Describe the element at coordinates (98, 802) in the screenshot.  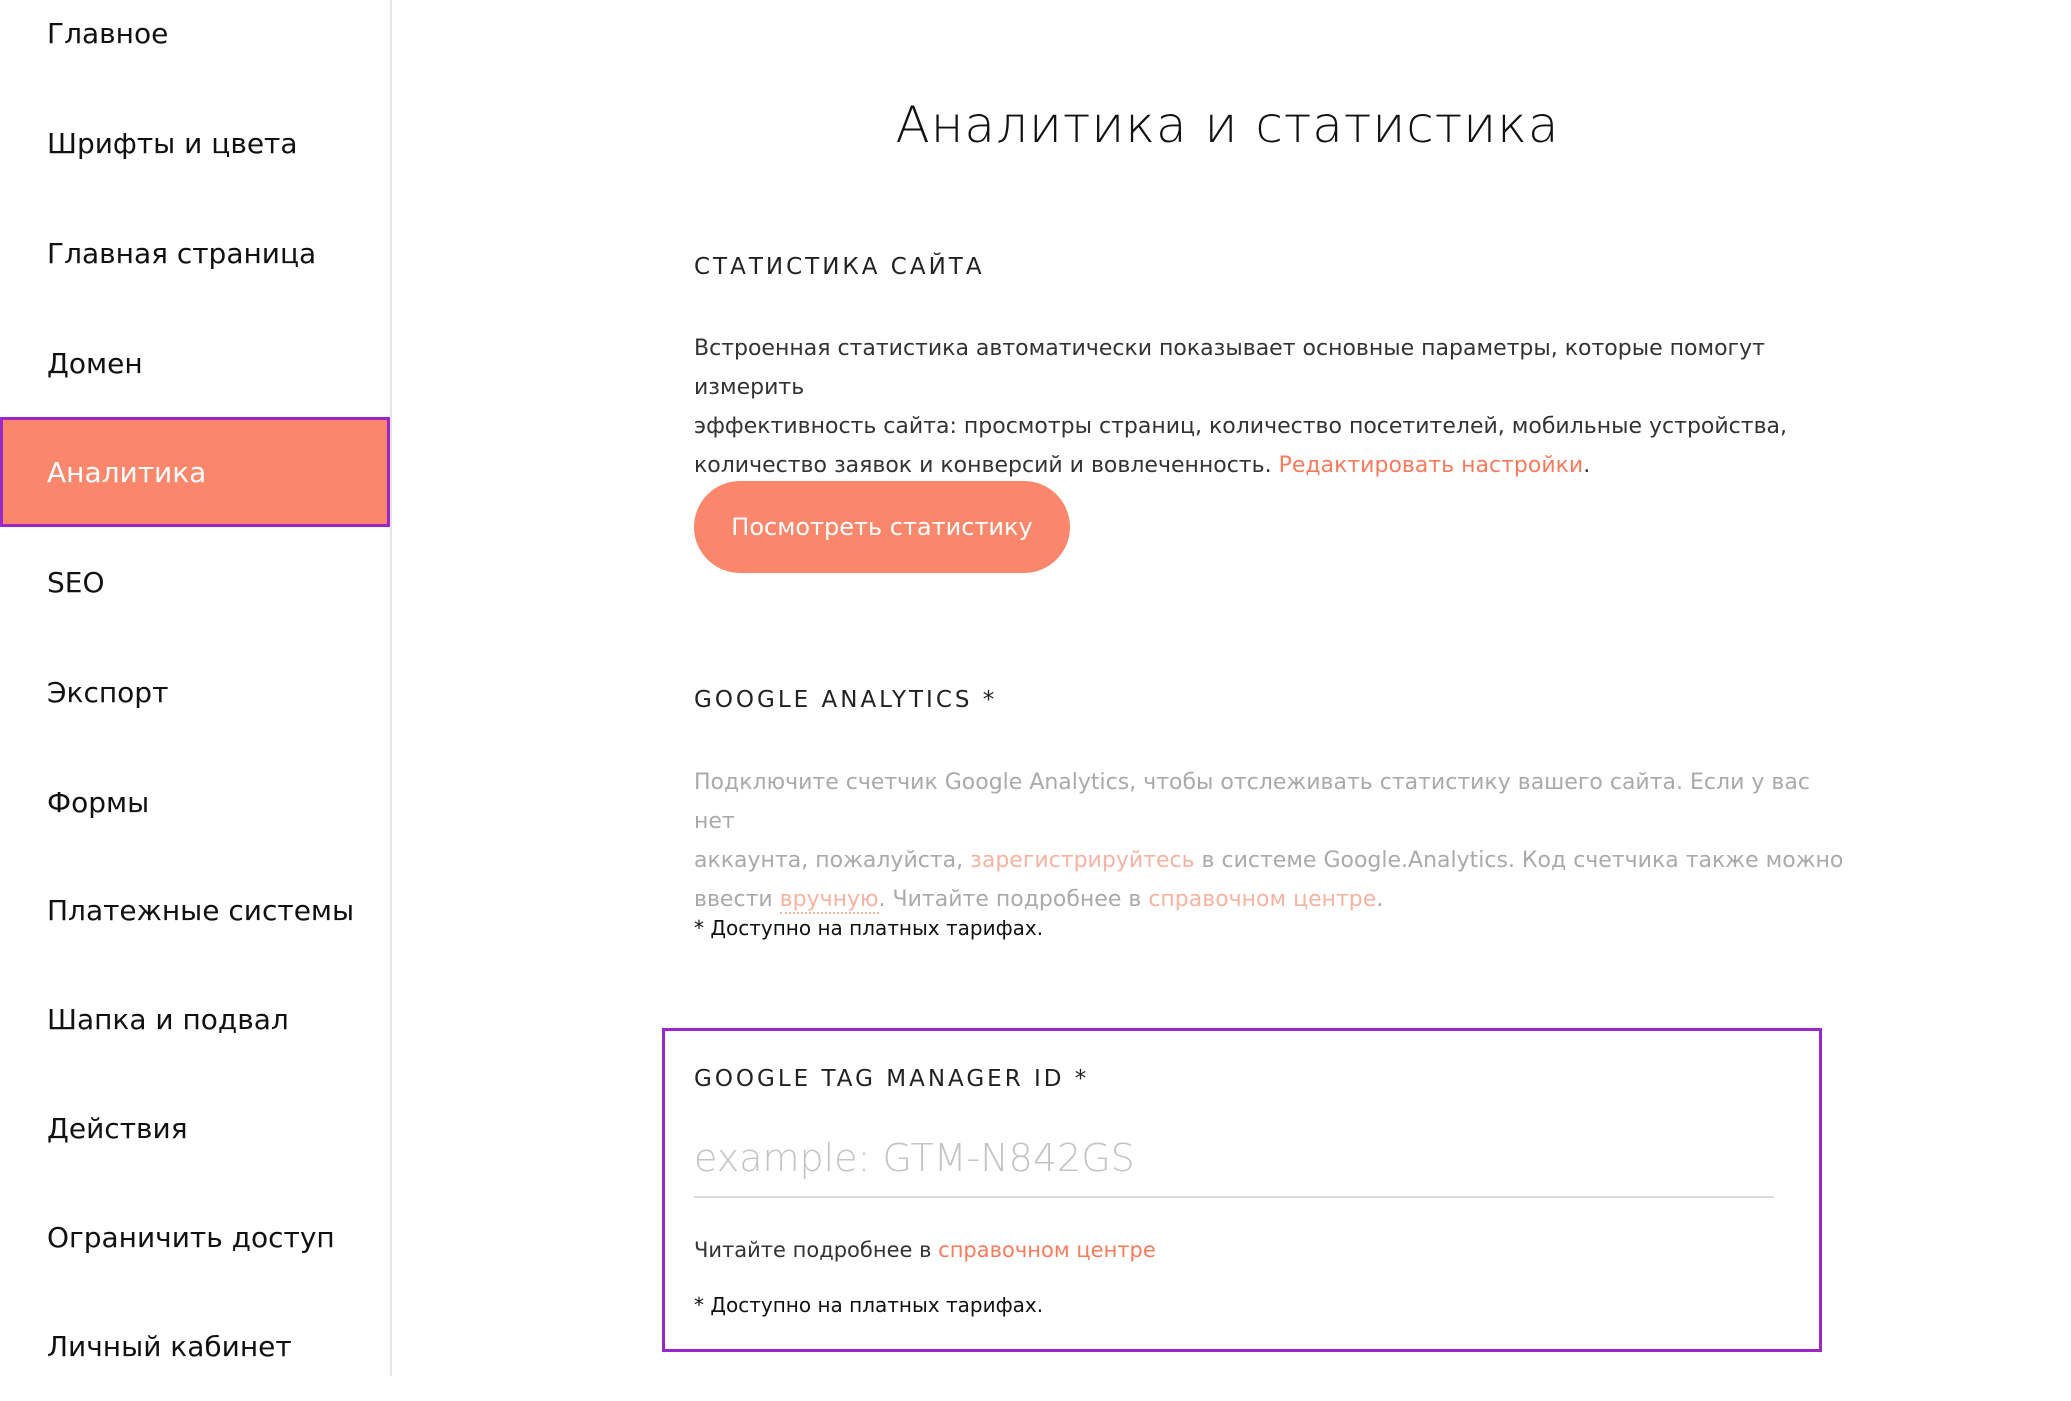
I see `sidebar-item-label: Формы` at that location.